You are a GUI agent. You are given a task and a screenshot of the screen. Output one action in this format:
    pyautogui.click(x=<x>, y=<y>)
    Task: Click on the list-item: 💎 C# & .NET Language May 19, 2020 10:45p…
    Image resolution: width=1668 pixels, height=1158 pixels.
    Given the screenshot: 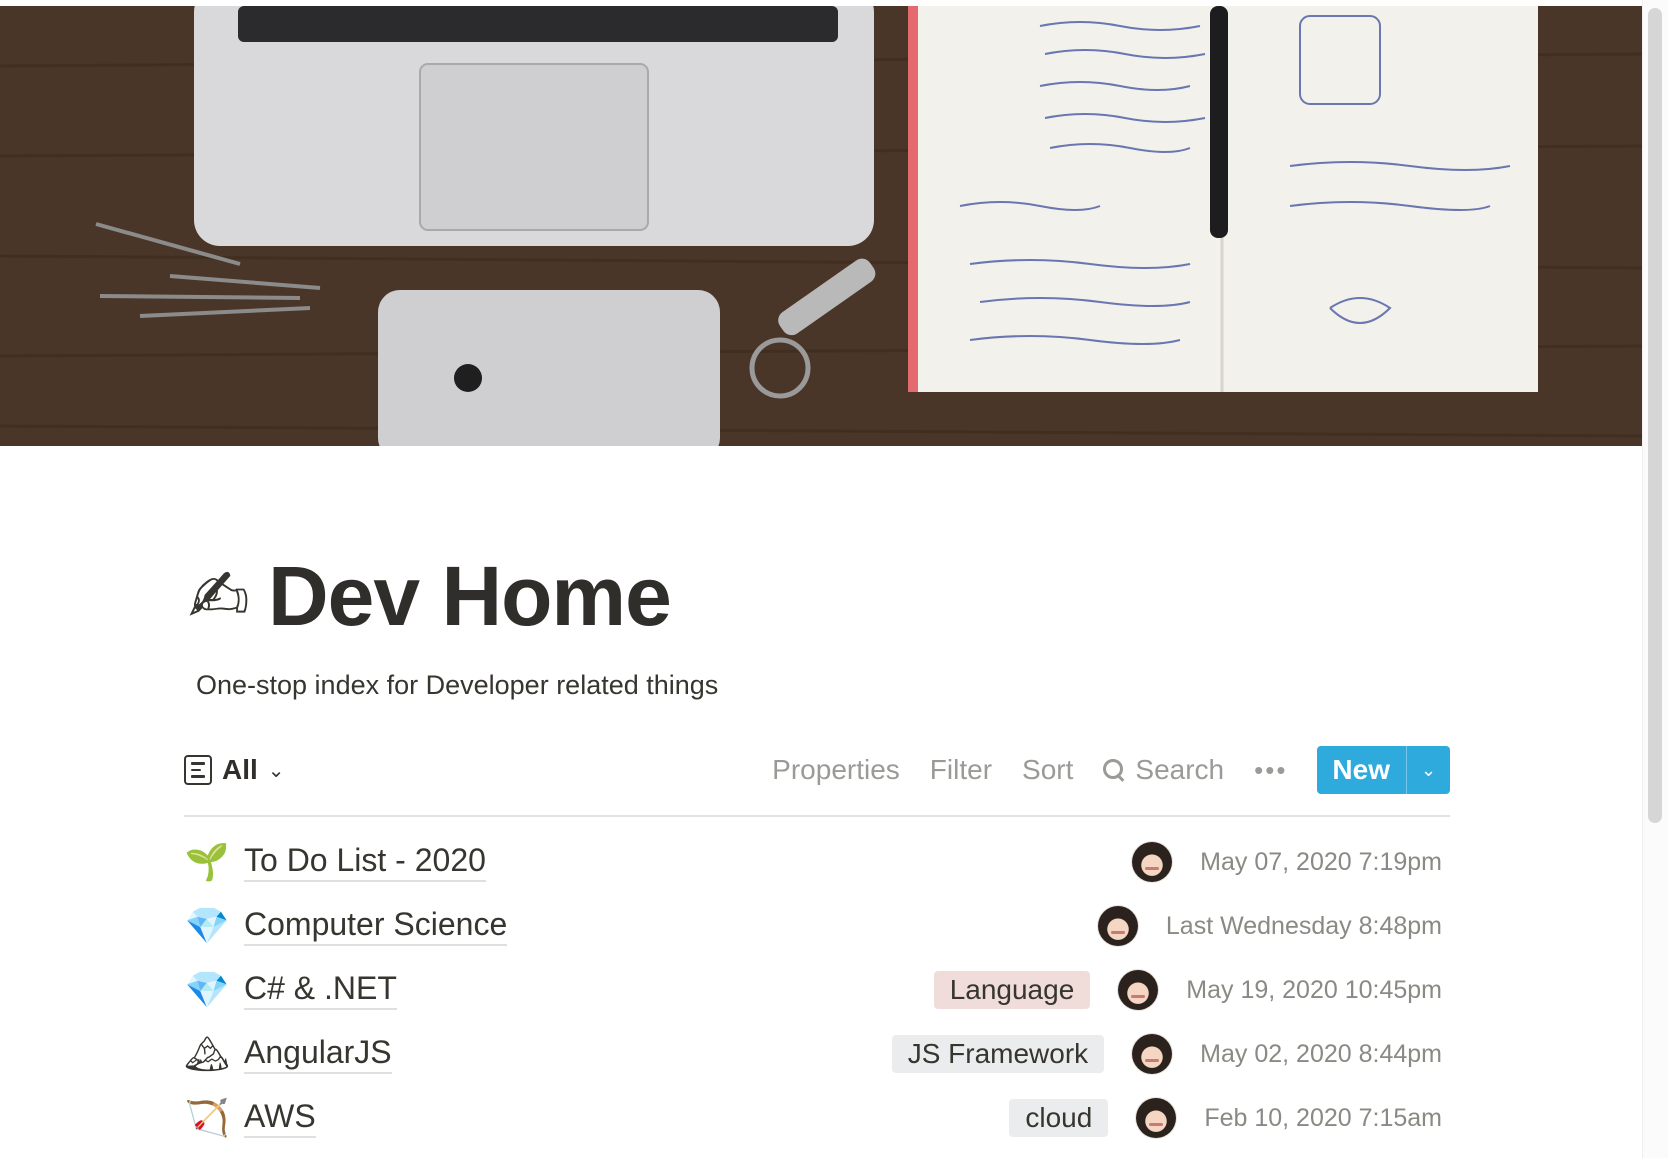 What is the action you would take?
    pyautogui.click(x=817, y=990)
    